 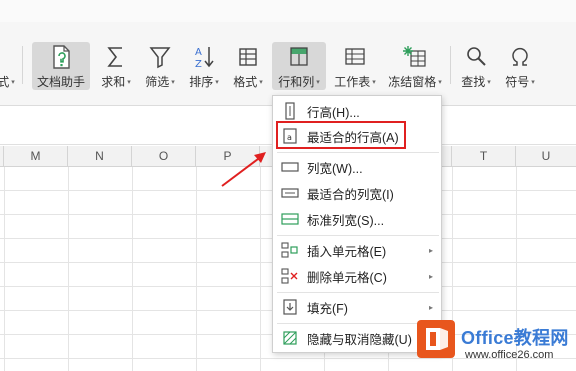 What do you see at coordinates (60, 82) in the screenshot?
I see `ribbon-button-label: 文档助手` at bounding box center [60, 82].